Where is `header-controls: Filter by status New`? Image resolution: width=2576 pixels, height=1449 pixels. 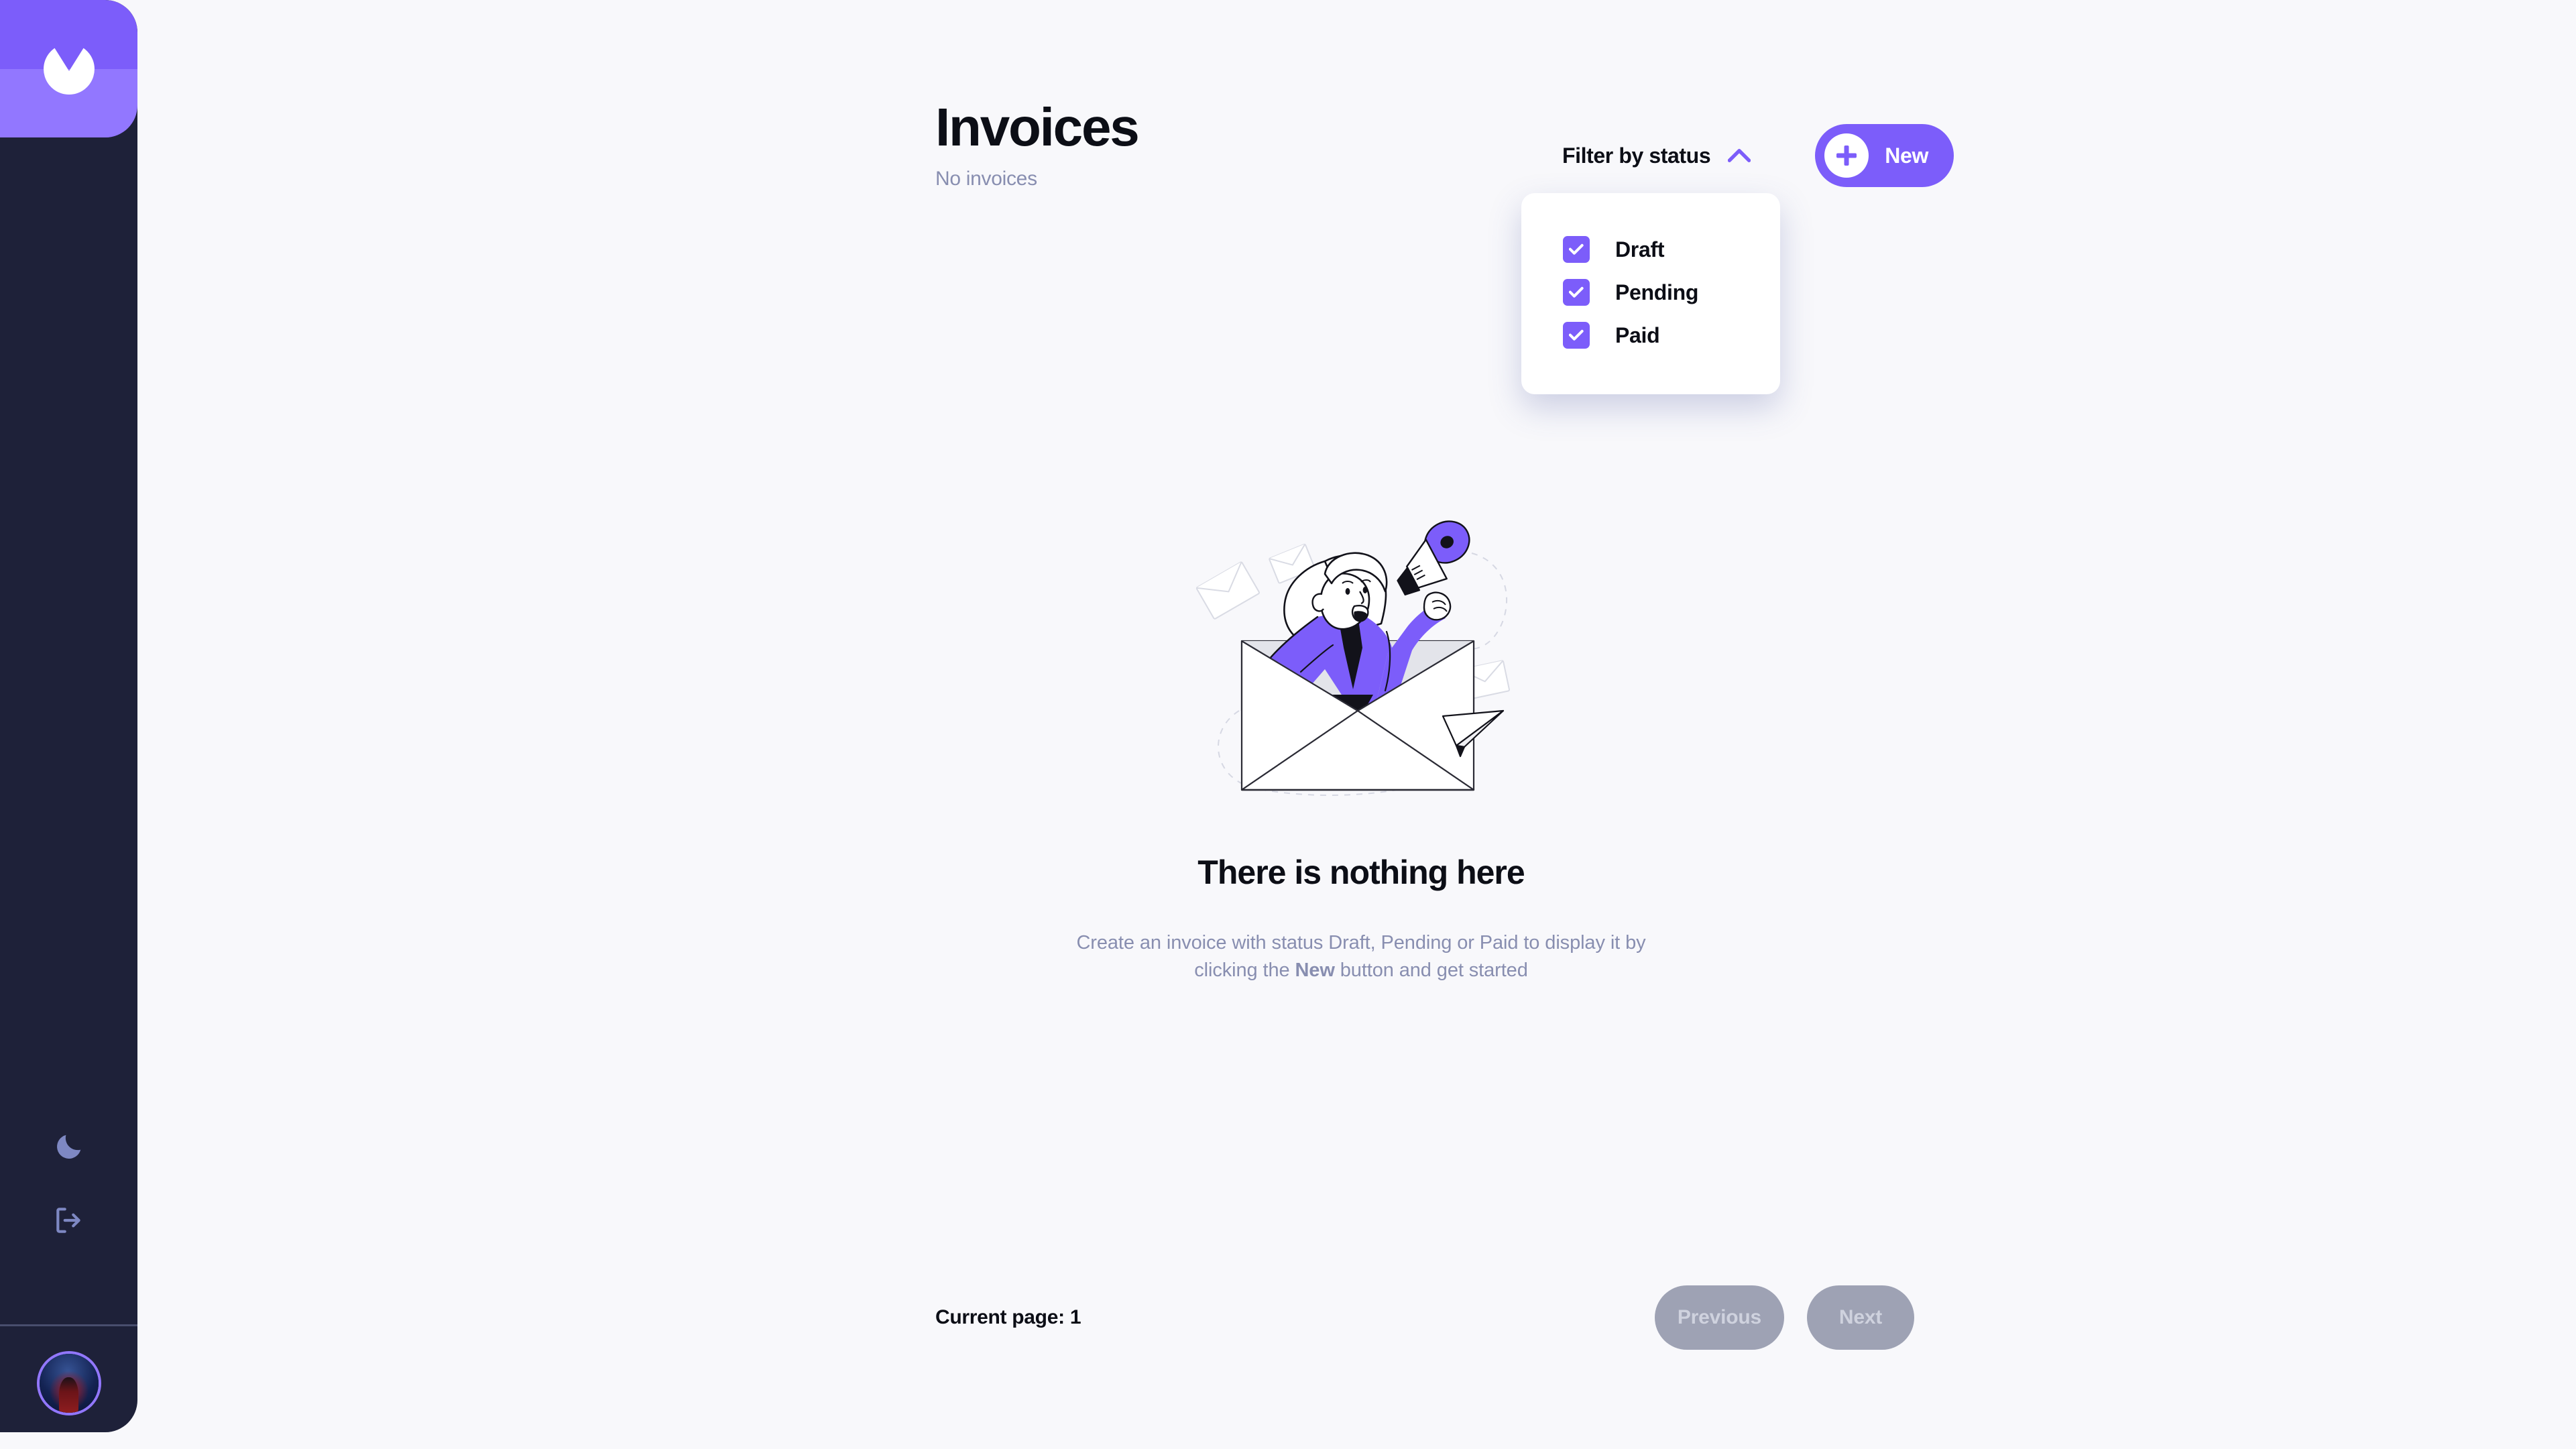
header-controls: Filter by status New is located at coordinates (1758, 155).